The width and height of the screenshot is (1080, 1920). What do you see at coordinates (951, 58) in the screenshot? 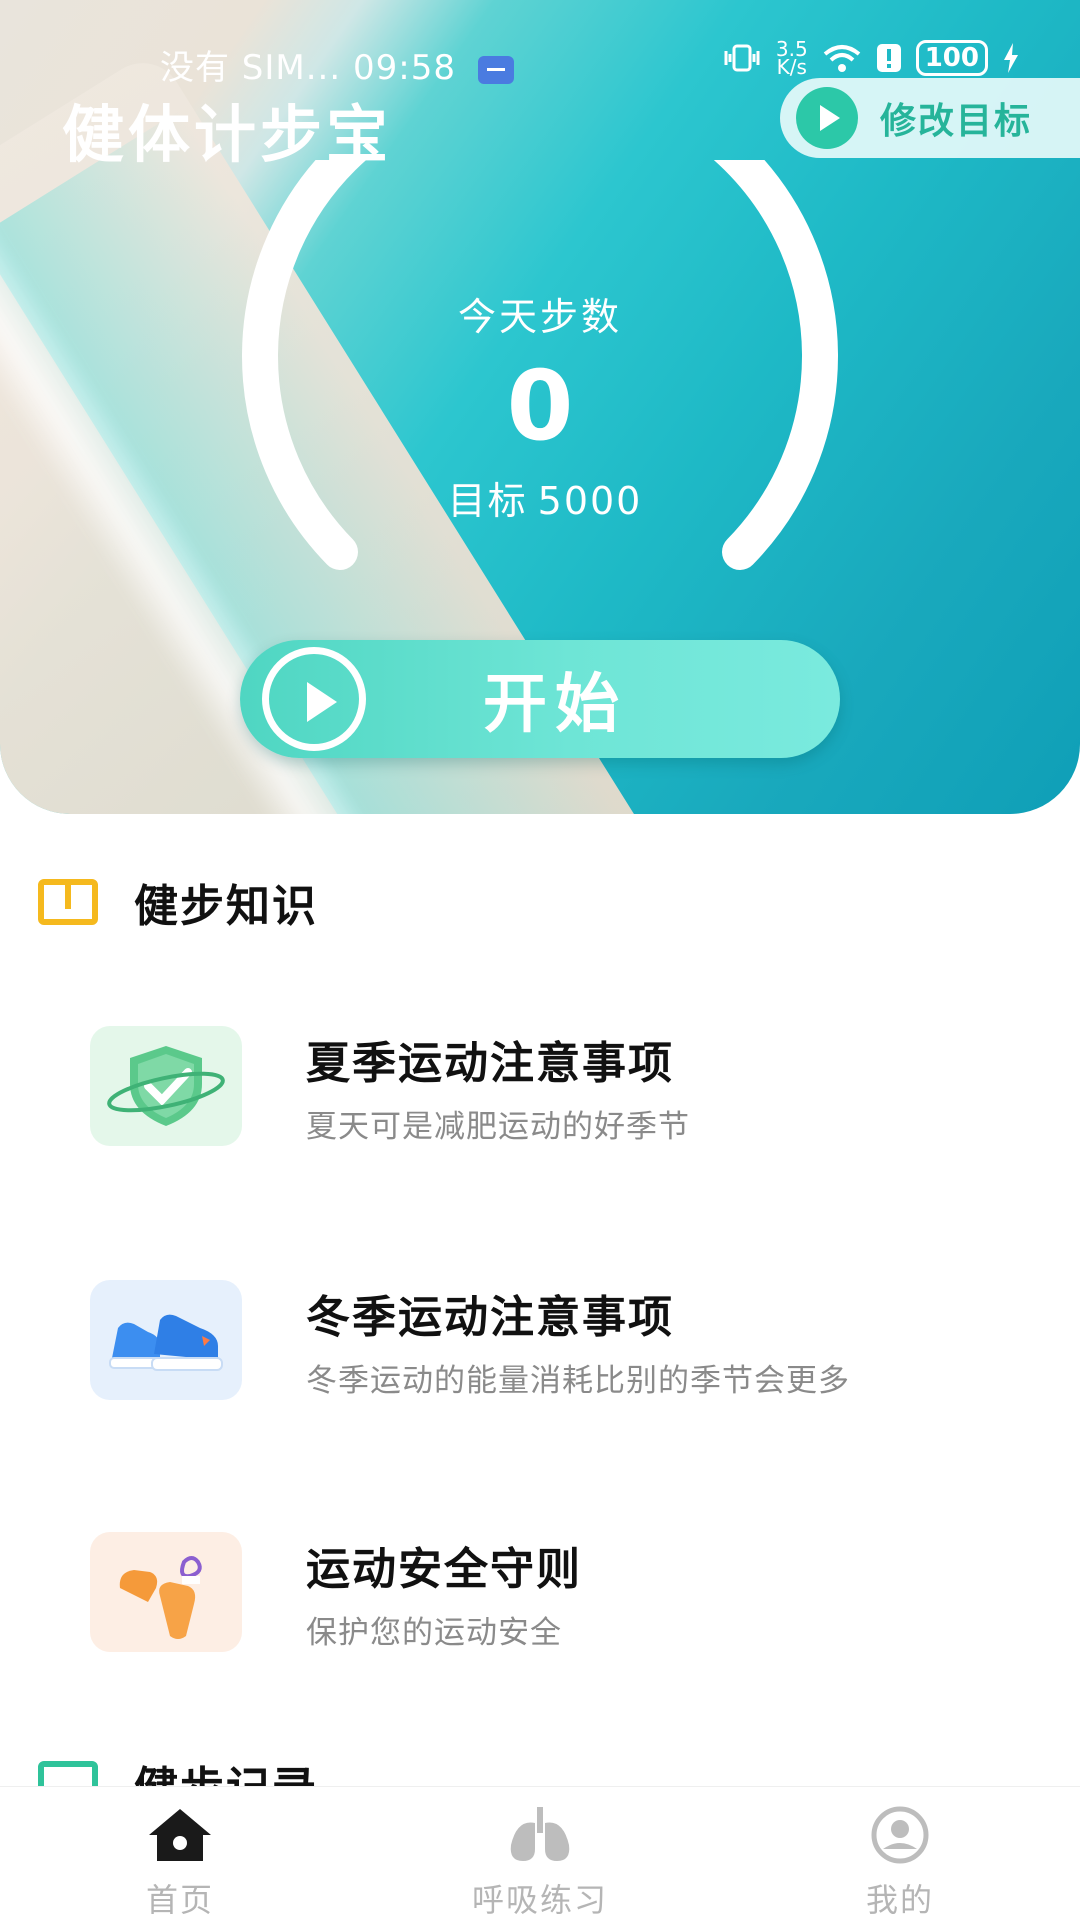
I see `battery-indicator: 100` at bounding box center [951, 58].